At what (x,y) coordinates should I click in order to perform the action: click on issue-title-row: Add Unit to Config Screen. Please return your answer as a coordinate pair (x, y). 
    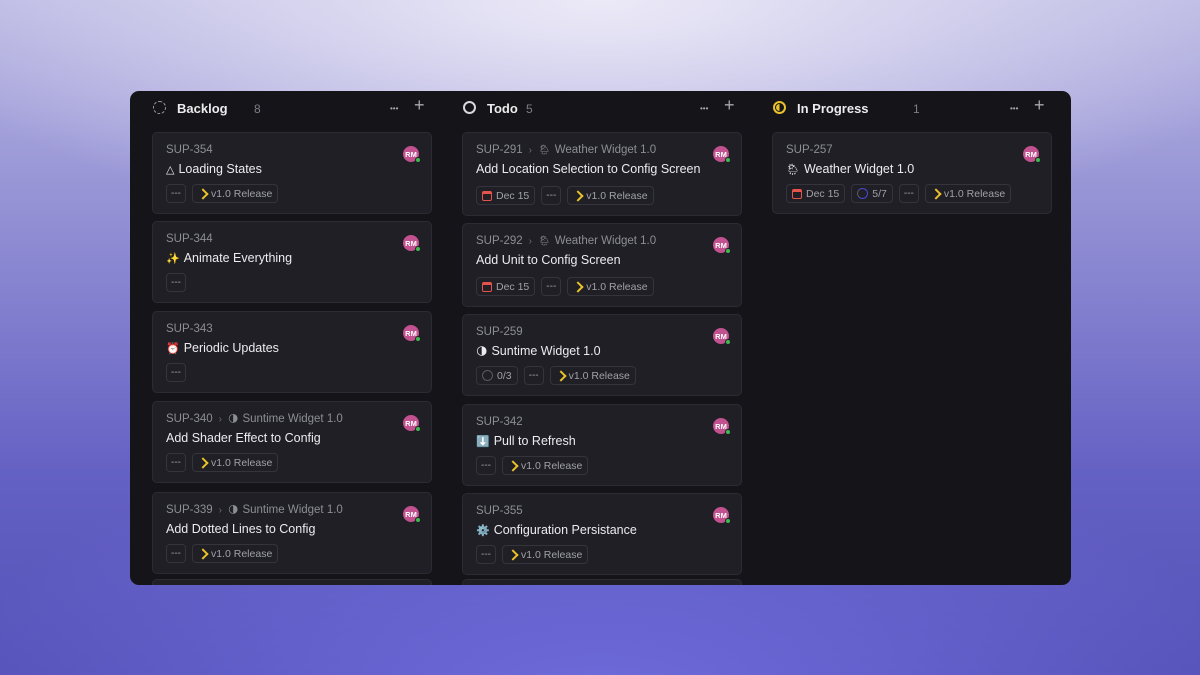
    Looking at the image, I should click on (548, 260).